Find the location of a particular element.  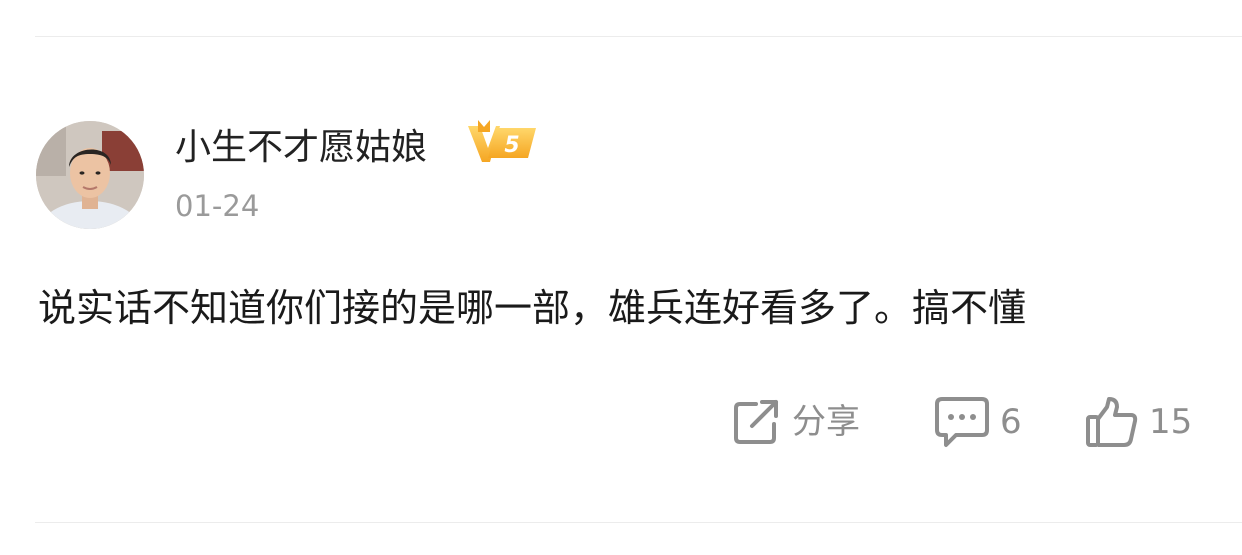

post-date: 01-24 is located at coordinates (217, 206).